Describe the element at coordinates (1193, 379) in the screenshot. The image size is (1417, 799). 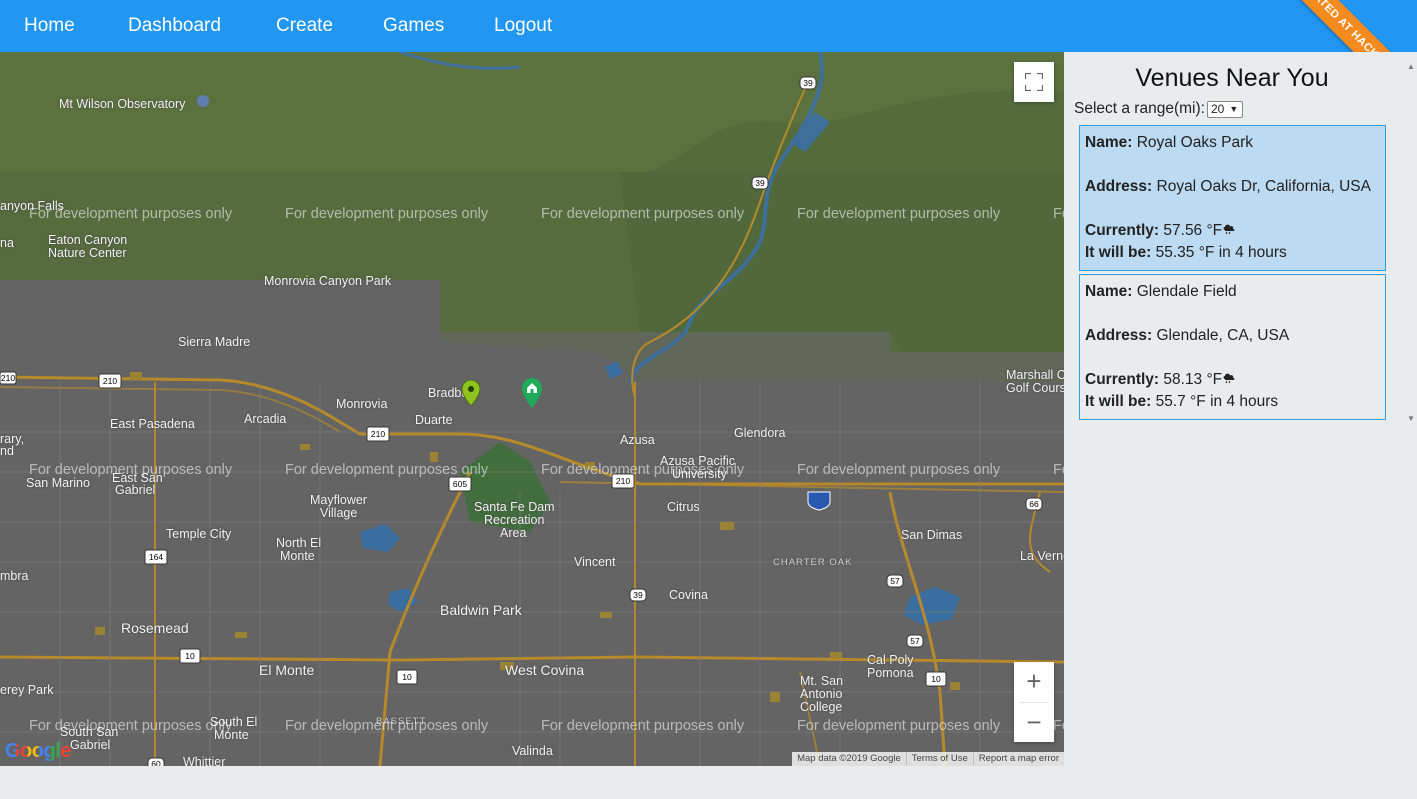
I see `current-temp: 58.13 °F` at that location.